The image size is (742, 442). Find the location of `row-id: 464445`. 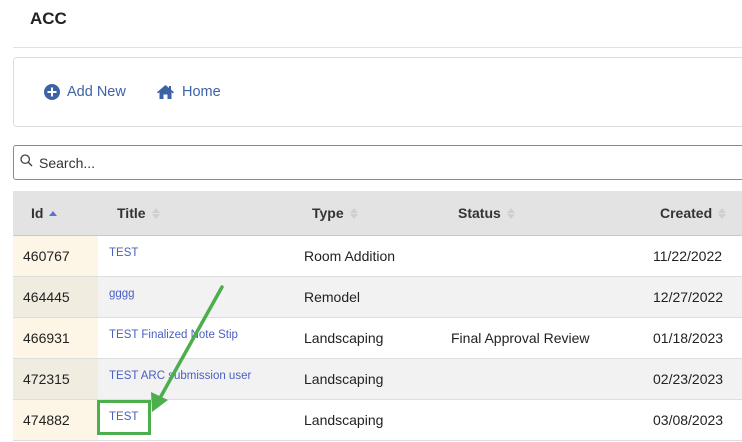

row-id: 464445 is located at coordinates (46, 297).